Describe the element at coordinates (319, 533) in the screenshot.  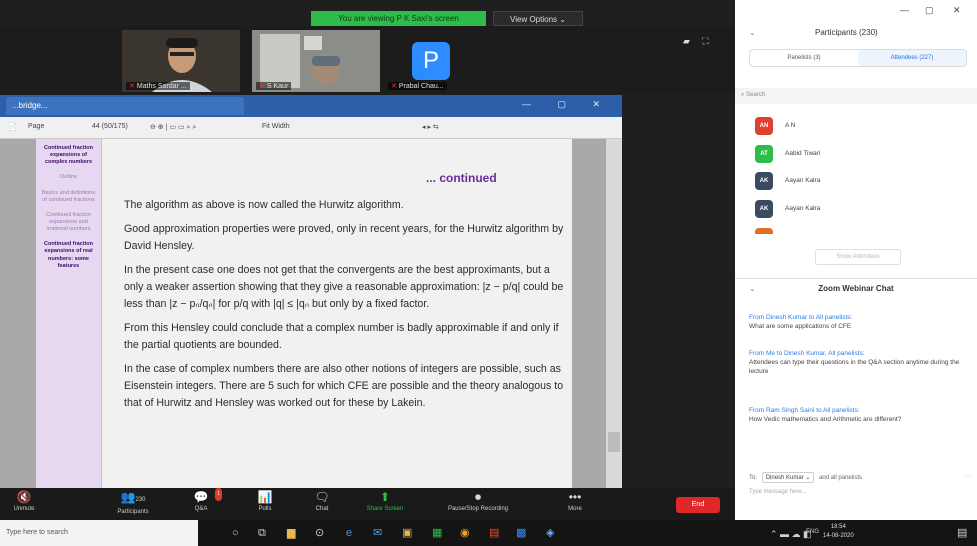
I see `app-icon: ⊙` at that location.